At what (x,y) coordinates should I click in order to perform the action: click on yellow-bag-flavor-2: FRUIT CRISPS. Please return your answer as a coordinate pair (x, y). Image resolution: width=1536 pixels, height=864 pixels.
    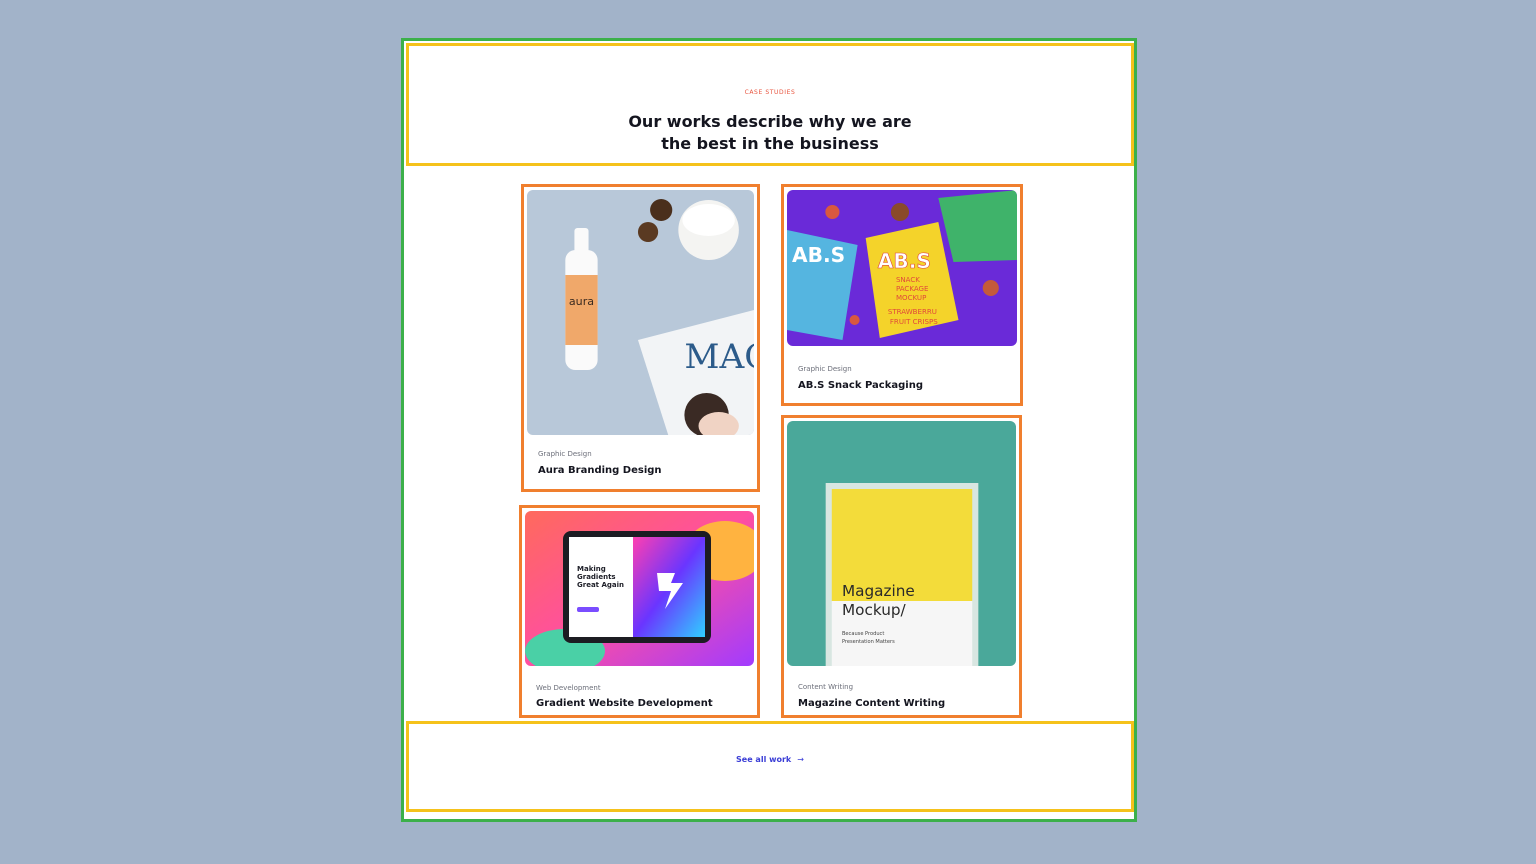
    Looking at the image, I should click on (914, 321).